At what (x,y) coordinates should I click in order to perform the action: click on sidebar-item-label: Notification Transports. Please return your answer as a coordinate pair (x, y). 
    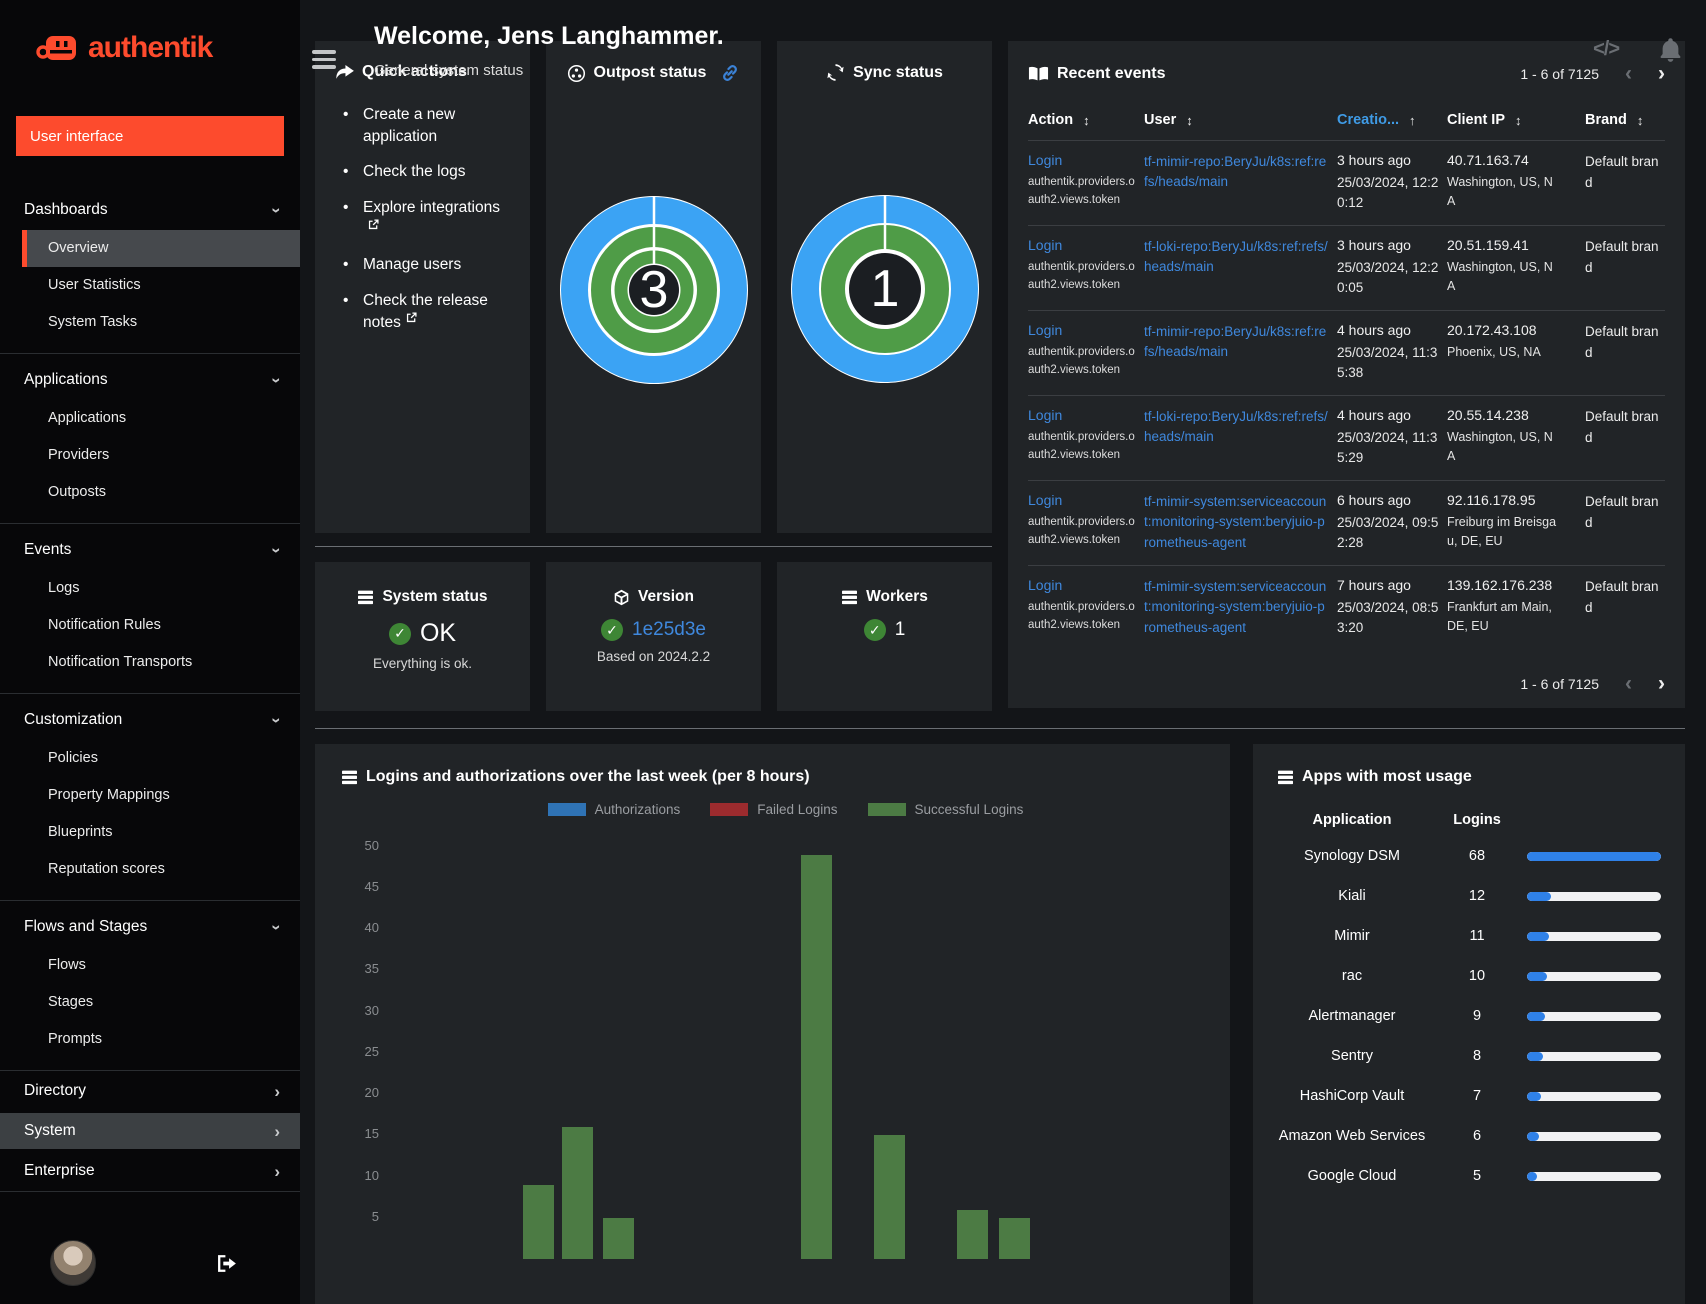
    Looking at the image, I should click on (120, 662).